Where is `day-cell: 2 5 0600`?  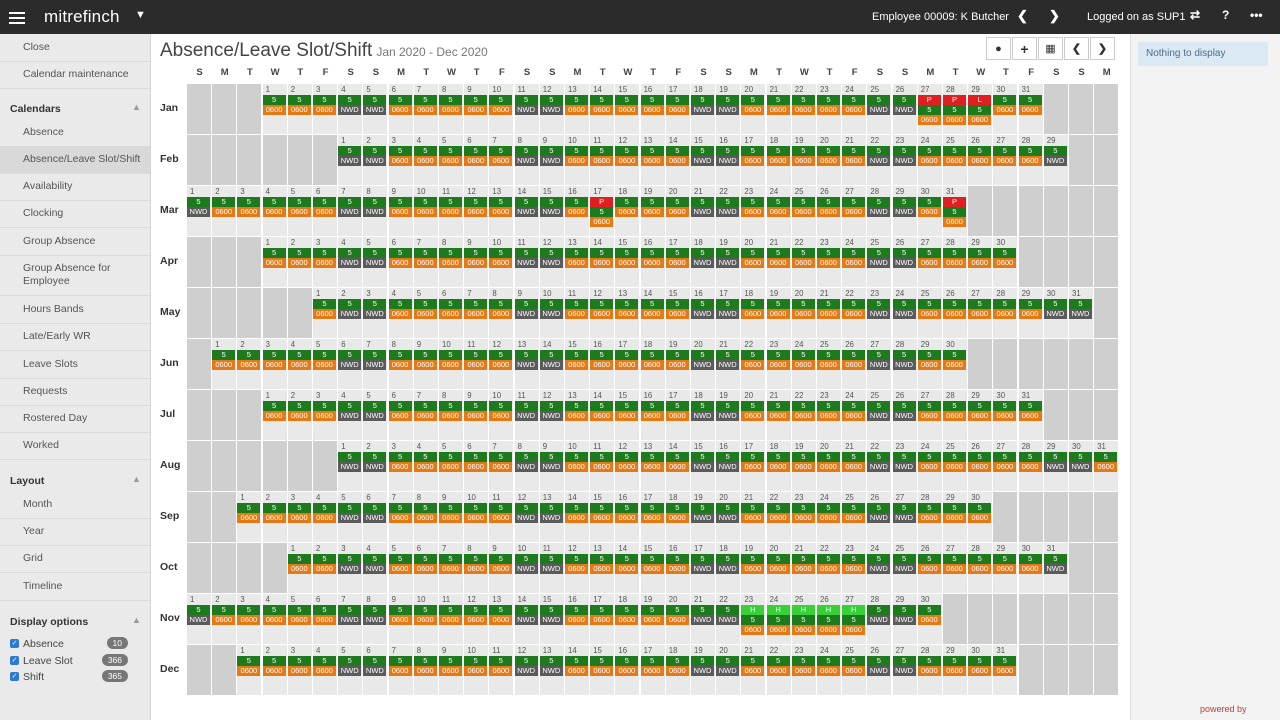 day-cell: 2 5 0600 is located at coordinates (274, 670).